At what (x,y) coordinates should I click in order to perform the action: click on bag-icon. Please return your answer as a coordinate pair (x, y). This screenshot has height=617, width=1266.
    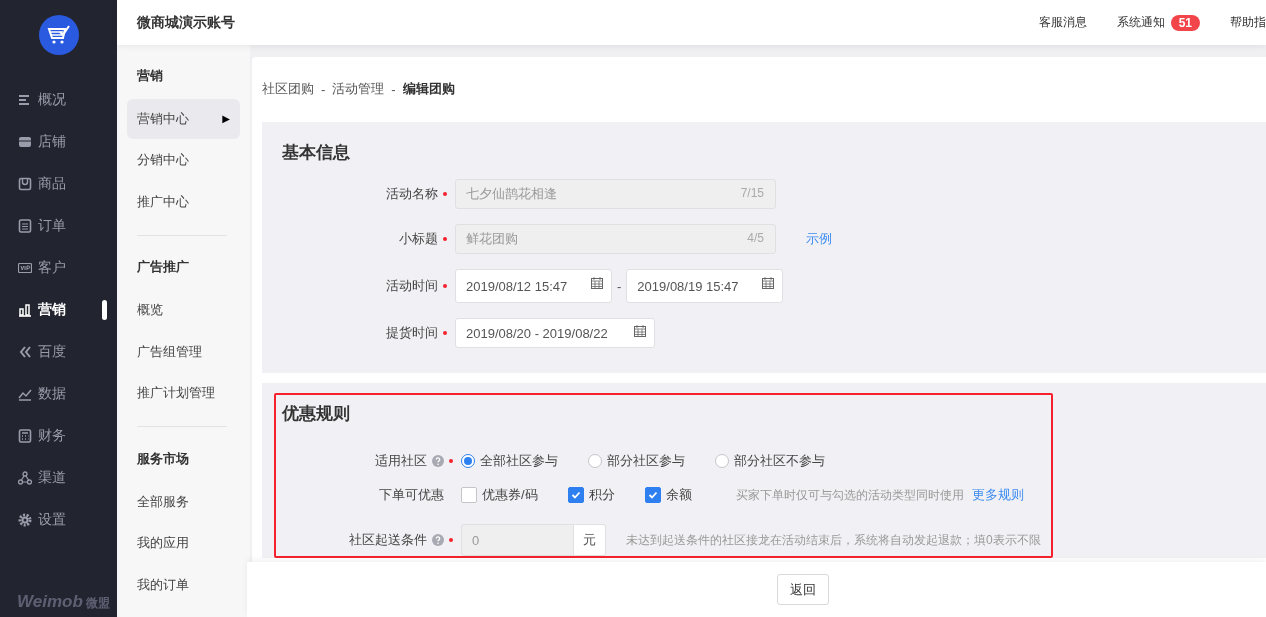
    Looking at the image, I should click on (25, 184).